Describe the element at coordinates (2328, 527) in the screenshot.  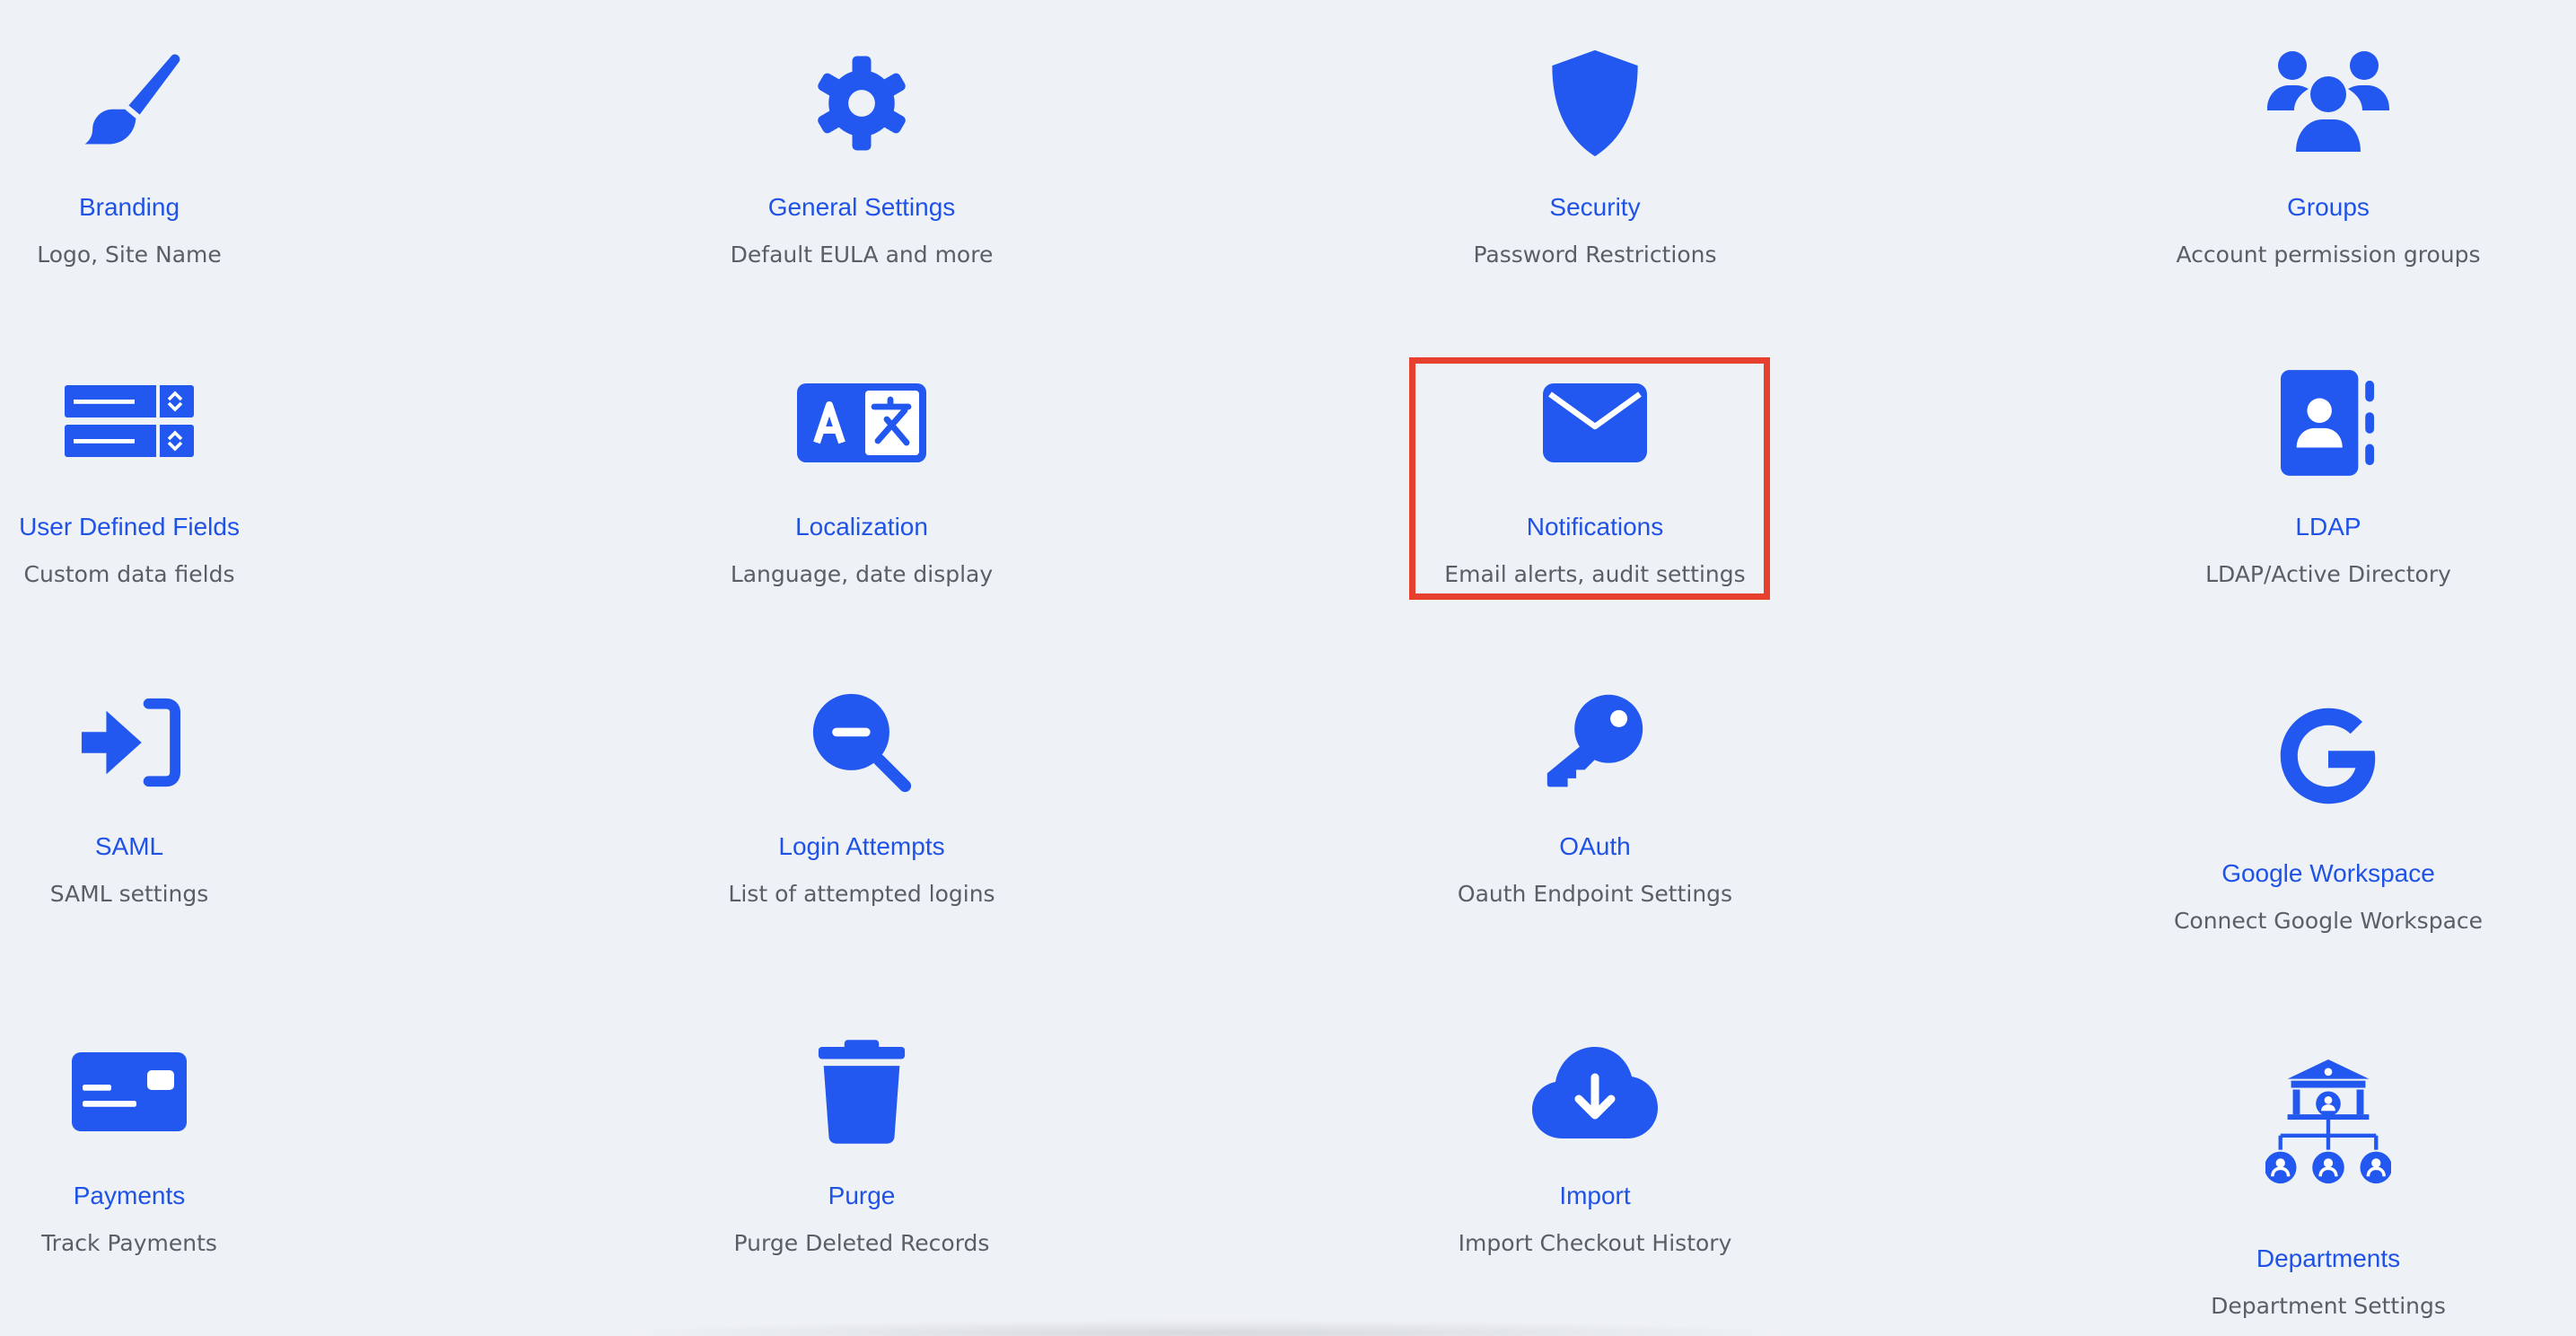
I see `tile-title: LDAP` at that location.